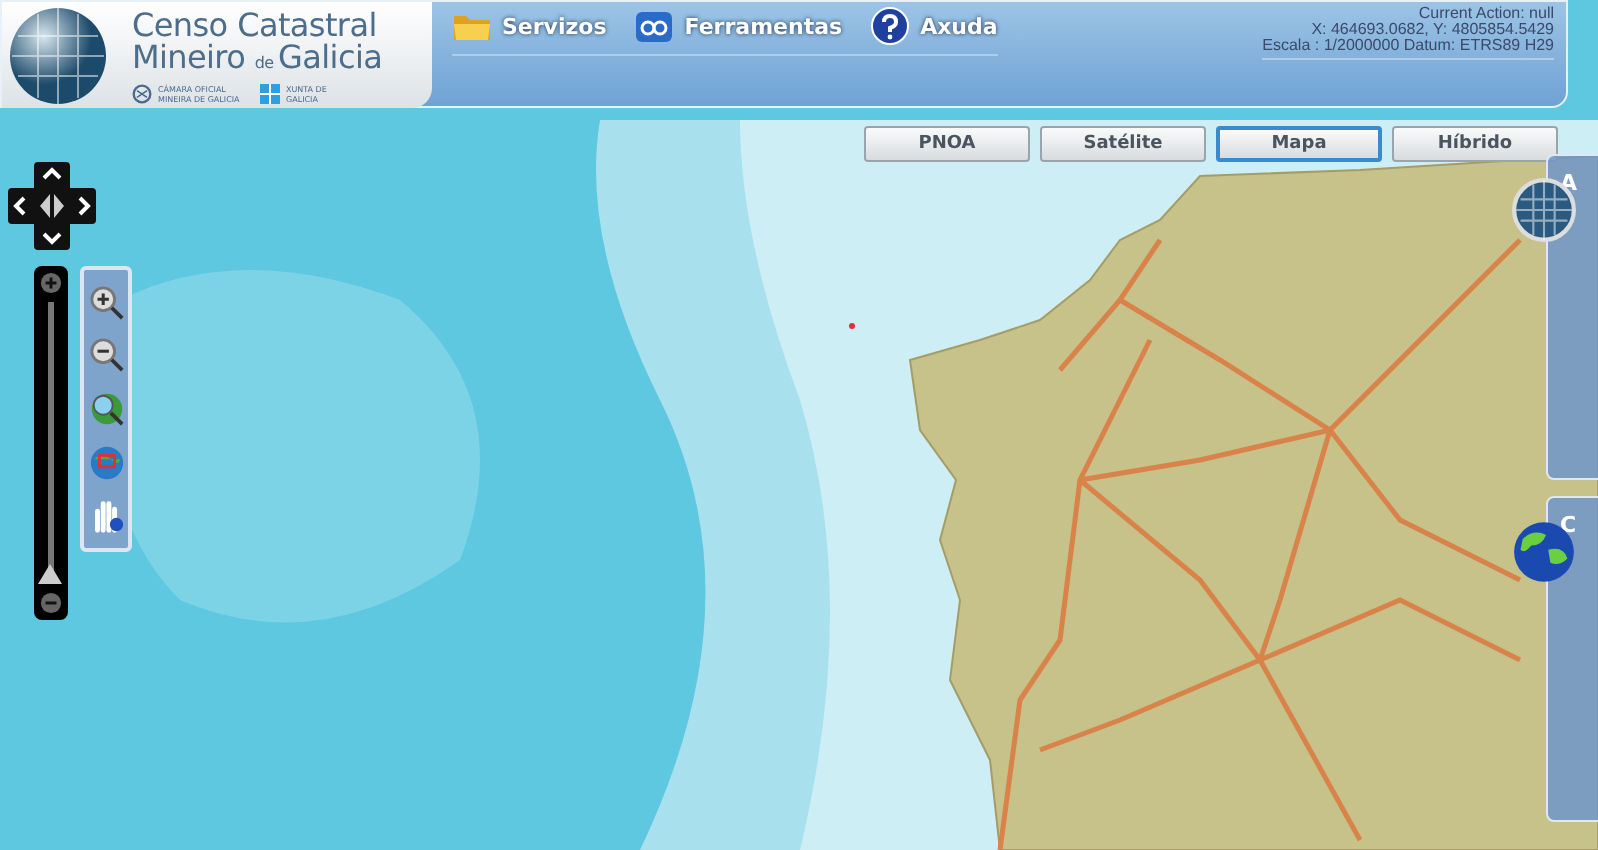 This screenshot has width=1598, height=850. I want to click on map-layer-tab: Híbrido, so click(1475, 144).